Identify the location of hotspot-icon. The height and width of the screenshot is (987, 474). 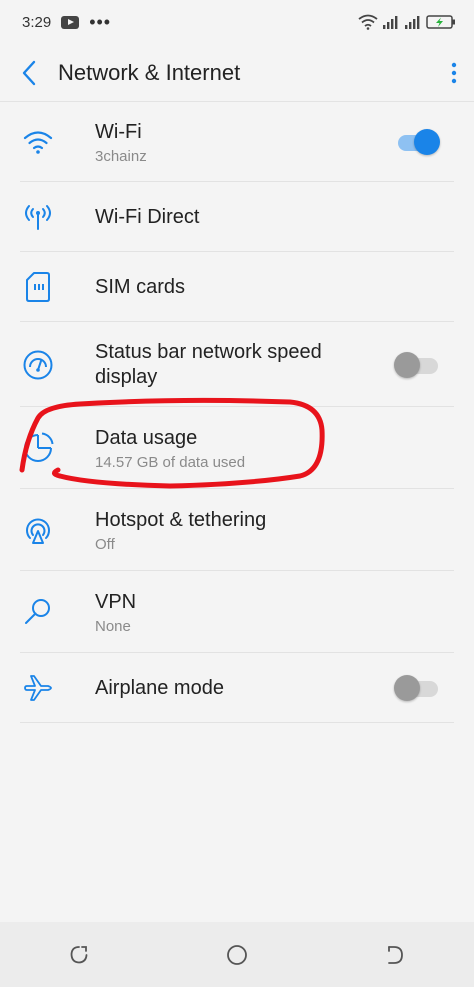
(37, 531).